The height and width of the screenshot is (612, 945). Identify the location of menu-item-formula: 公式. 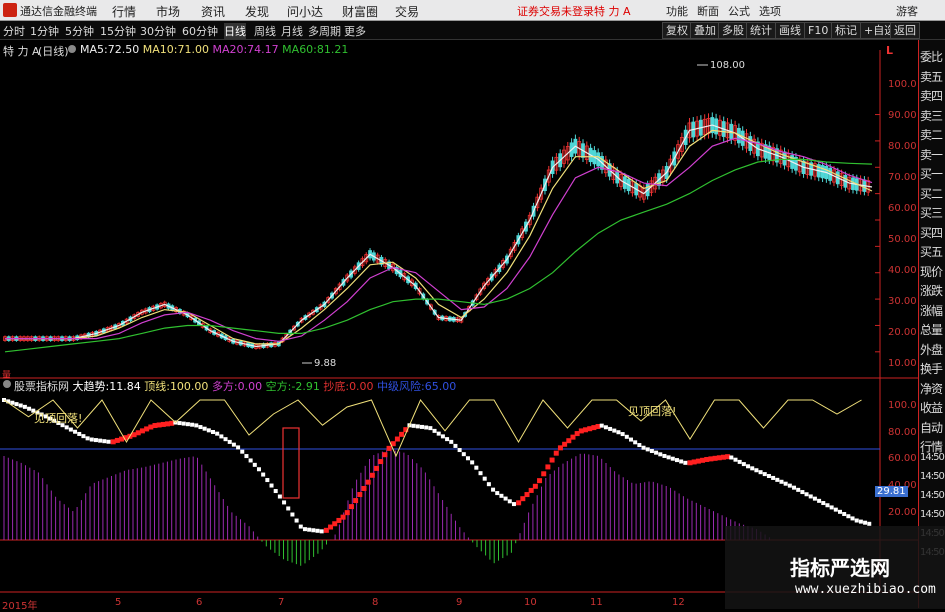
(739, 11).